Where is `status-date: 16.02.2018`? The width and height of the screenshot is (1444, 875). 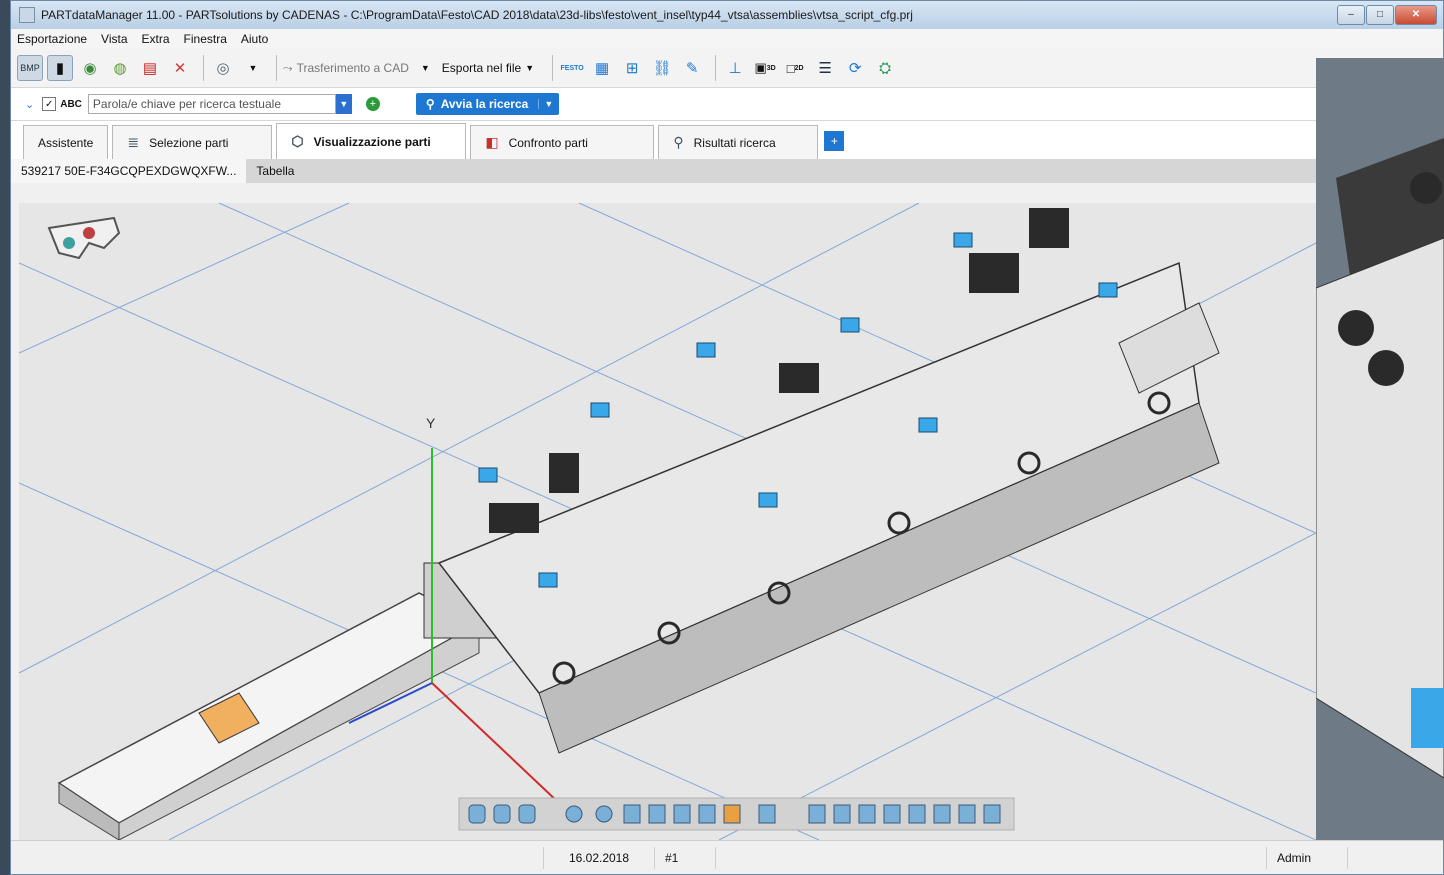 status-date: 16.02.2018 is located at coordinates (599, 857).